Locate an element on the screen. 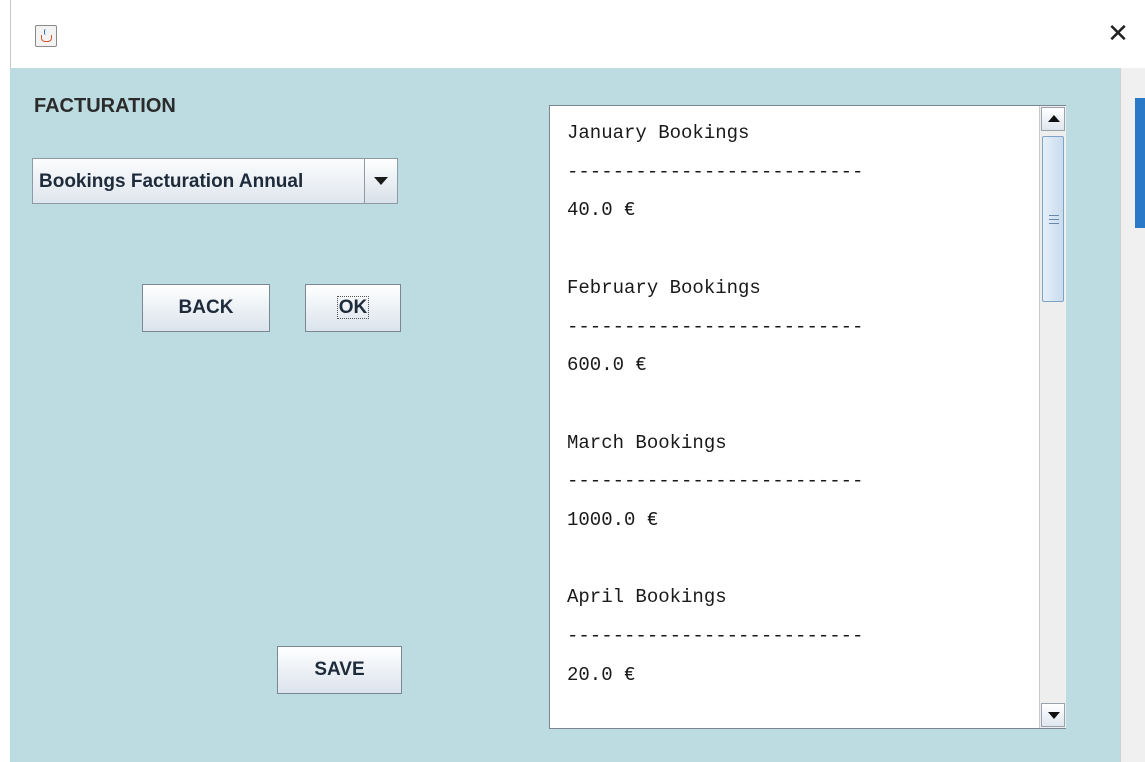 Image resolution: width=1145 pixels, height=762 pixels. scroll-up-button is located at coordinates (1053, 119).